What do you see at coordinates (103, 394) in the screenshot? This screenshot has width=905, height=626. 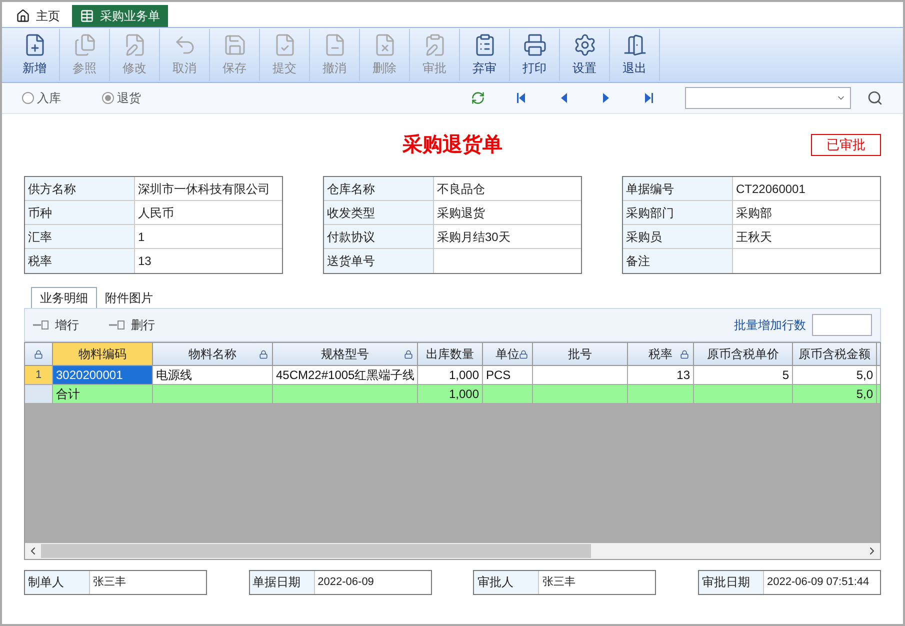 I see `table-cell: 合计` at bounding box center [103, 394].